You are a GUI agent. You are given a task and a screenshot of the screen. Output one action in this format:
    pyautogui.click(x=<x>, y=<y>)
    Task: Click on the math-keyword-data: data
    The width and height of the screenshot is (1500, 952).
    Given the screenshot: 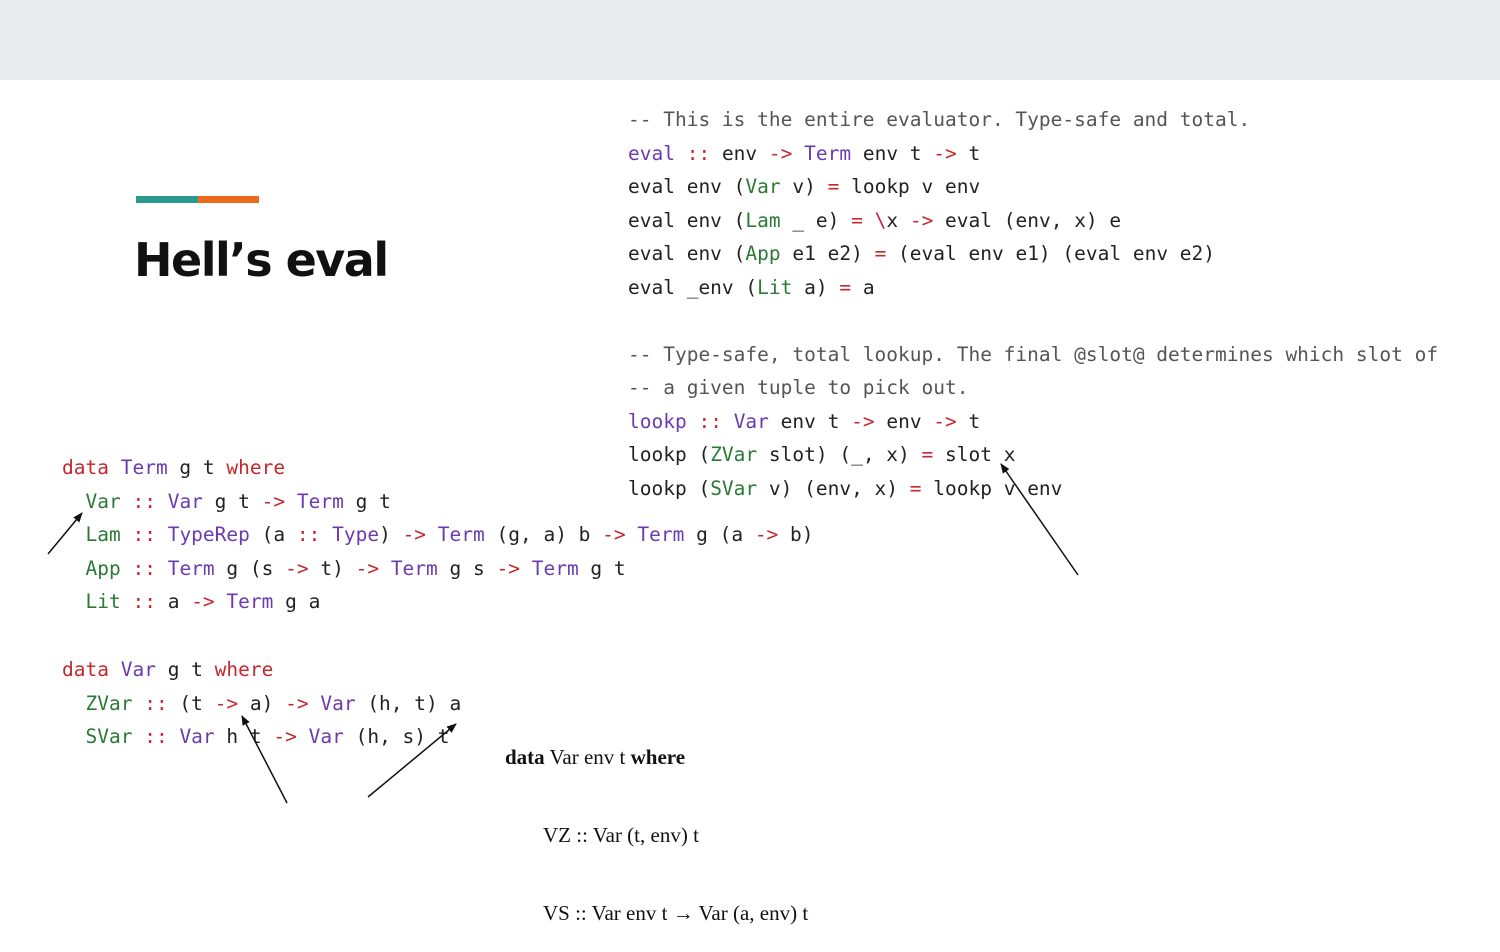 What is the action you would take?
    pyautogui.click(x=525, y=757)
    